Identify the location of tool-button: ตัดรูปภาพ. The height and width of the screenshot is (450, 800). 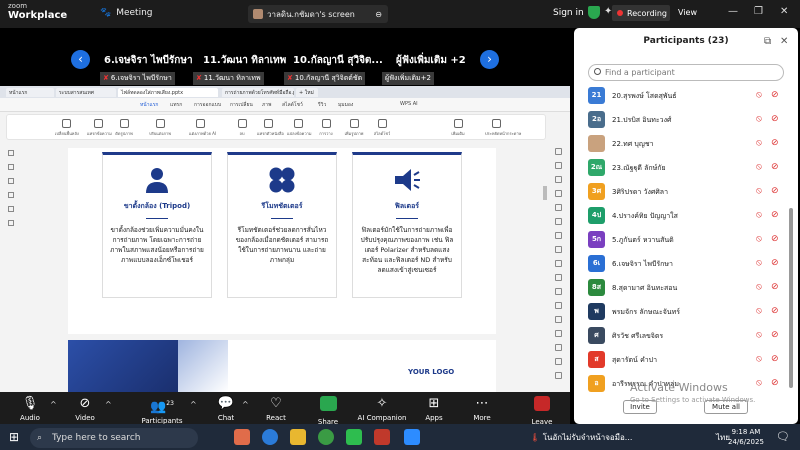
(124, 128).